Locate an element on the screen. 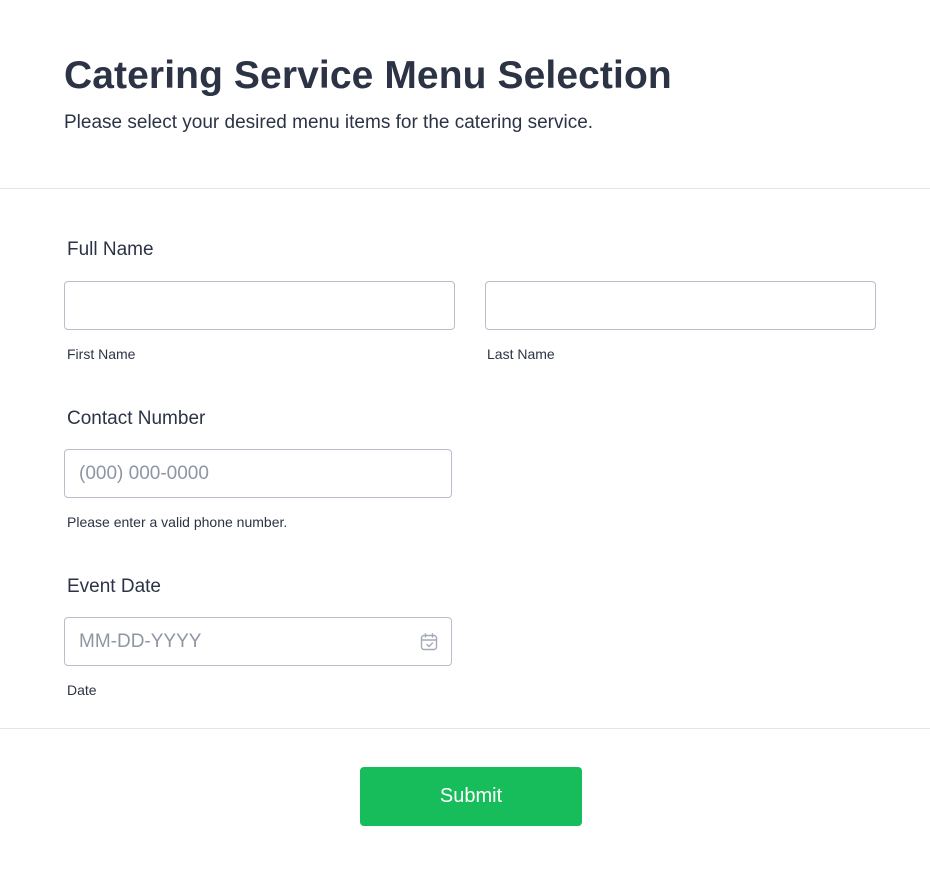  event-date-input is located at coordinates (258, 641).